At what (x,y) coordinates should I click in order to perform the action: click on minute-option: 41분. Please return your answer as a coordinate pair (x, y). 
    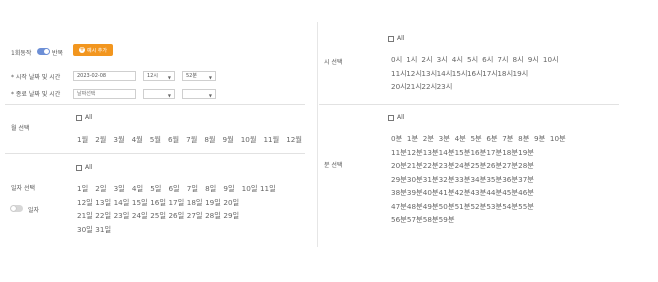
    Looking at the image, I should click on (447, 193).